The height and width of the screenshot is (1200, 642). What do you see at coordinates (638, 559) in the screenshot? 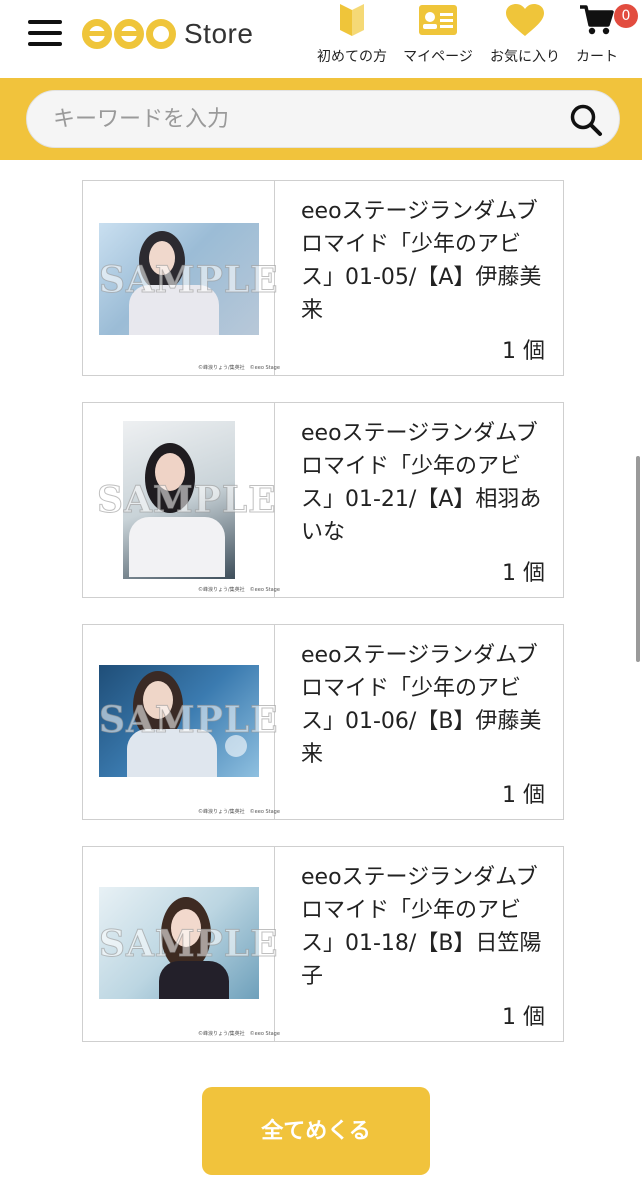
I see `scrollbar` at bounding box center [638, 559].